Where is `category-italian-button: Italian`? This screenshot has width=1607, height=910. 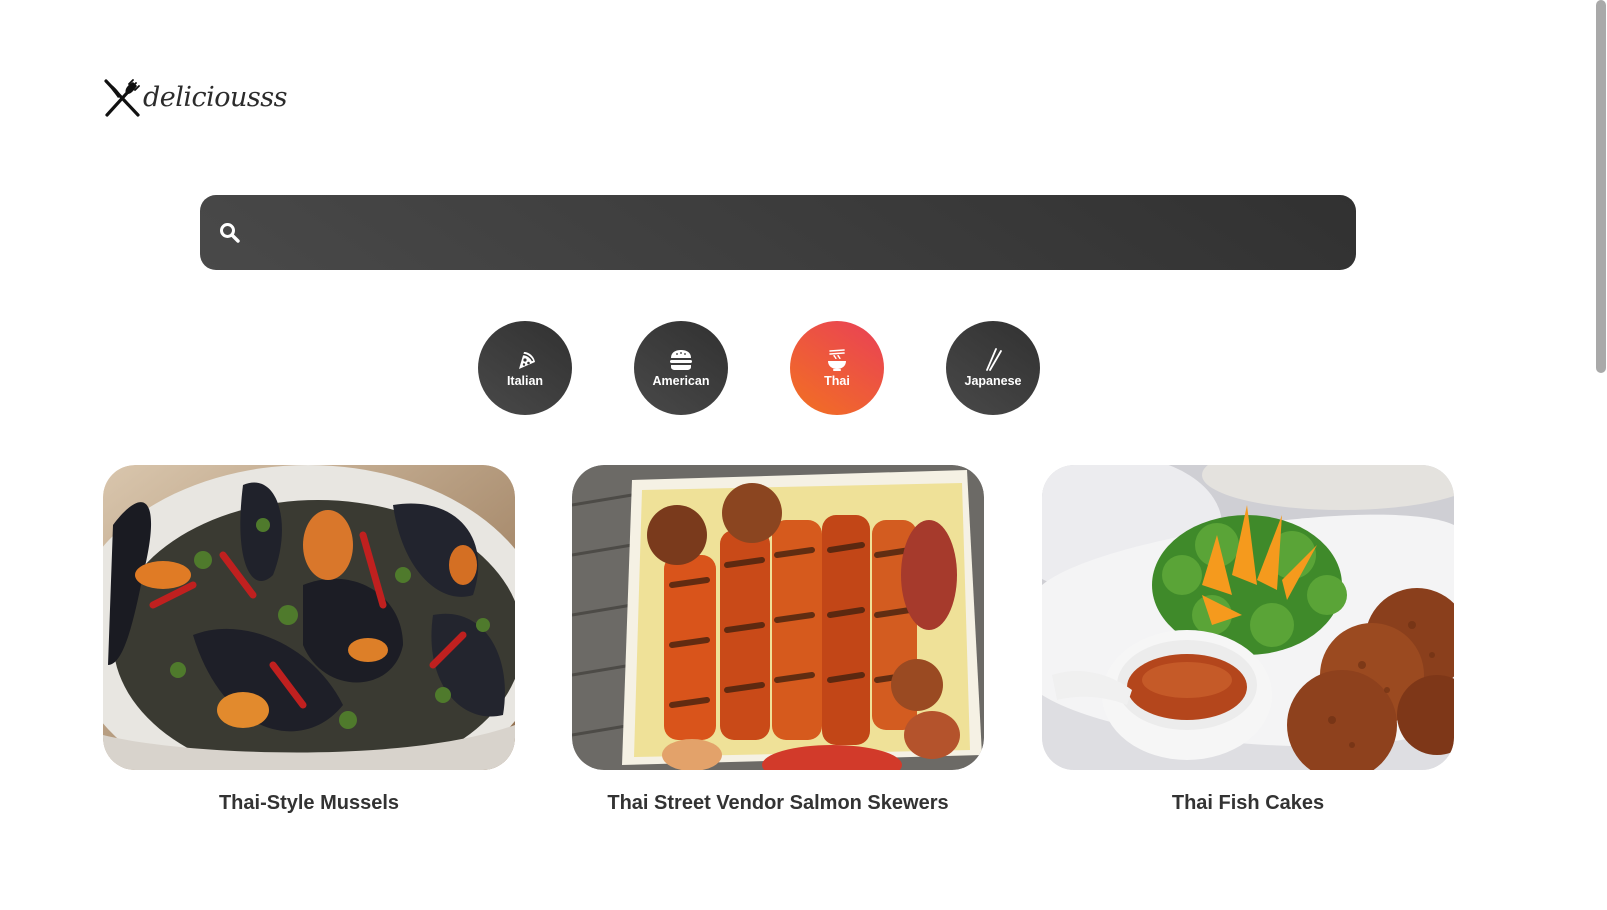 category-italian-button: Italian is located at coordinates (525, 368).